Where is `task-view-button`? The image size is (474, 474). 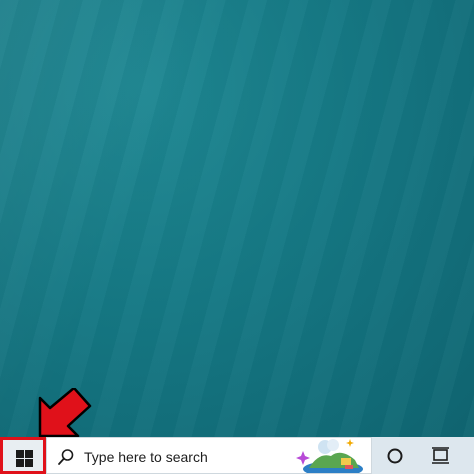
task-view-button is located at coordinates (441, 455).